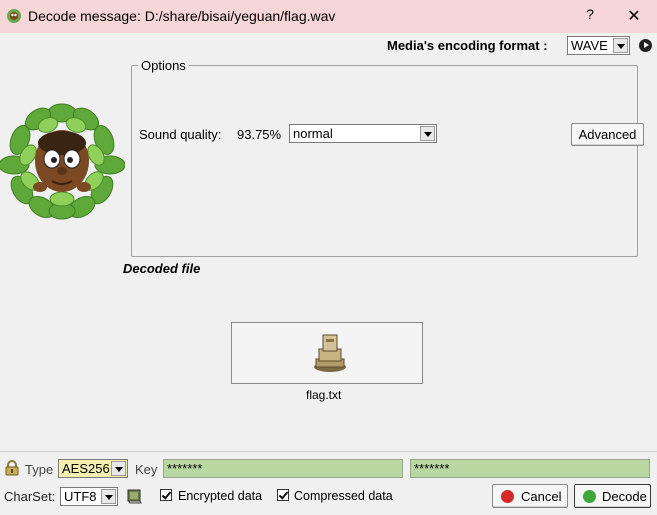 The height and width of the screenshot is (515, 657). I want to click on encoding-format-label: Media's encoding format :, so click(467, 45).